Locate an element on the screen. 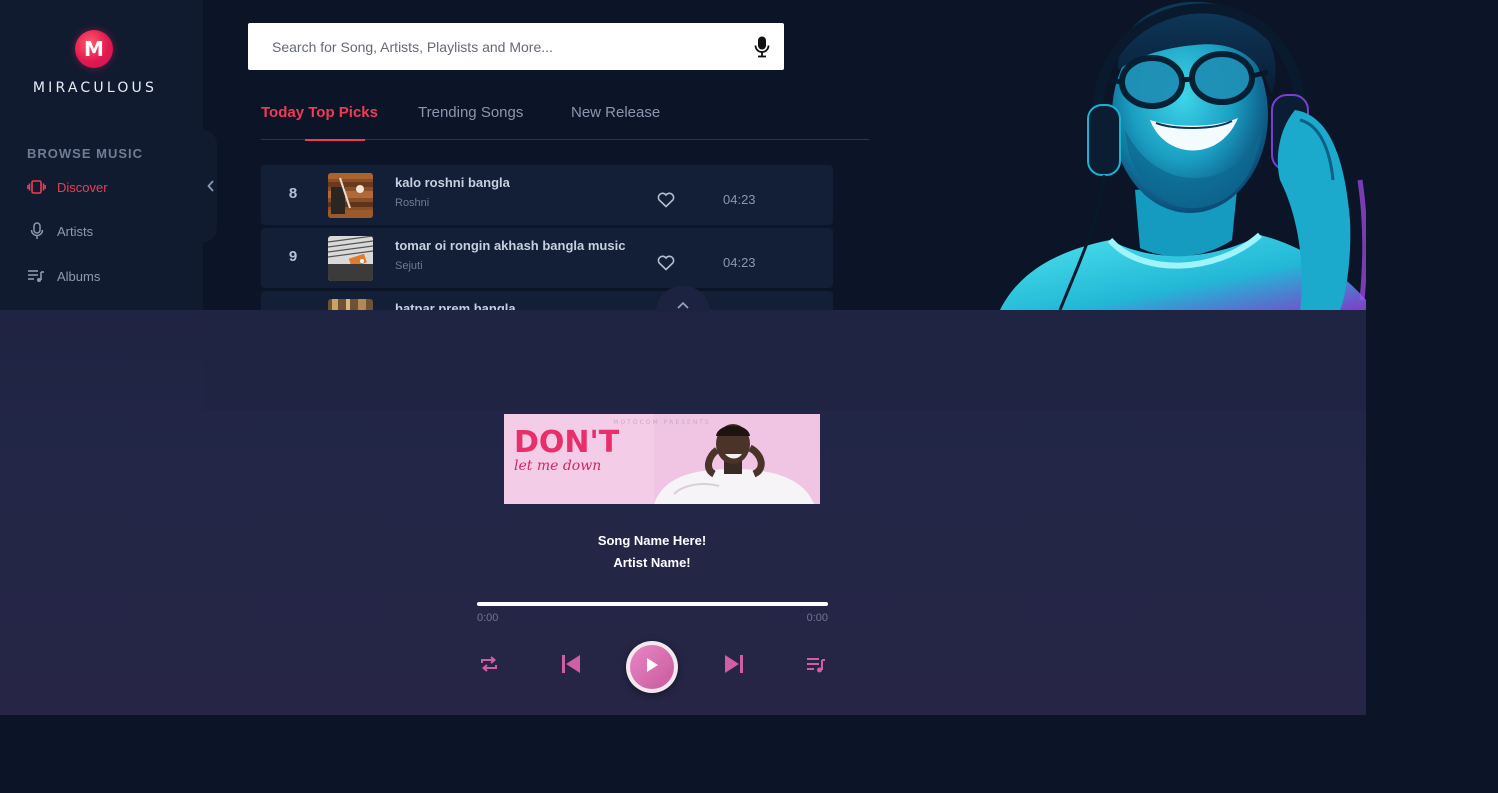 The height and width of the screenshot is (793, 1498). skip-previous-icon is located at coordinates (571, 666).